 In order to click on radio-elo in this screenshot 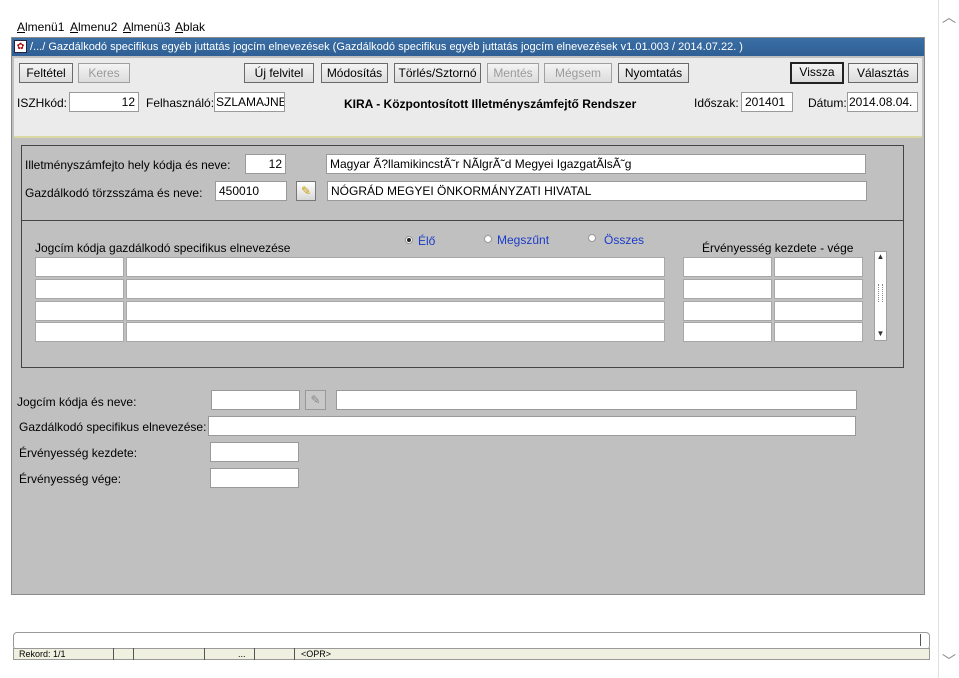, I will do `click(409, 240)`.